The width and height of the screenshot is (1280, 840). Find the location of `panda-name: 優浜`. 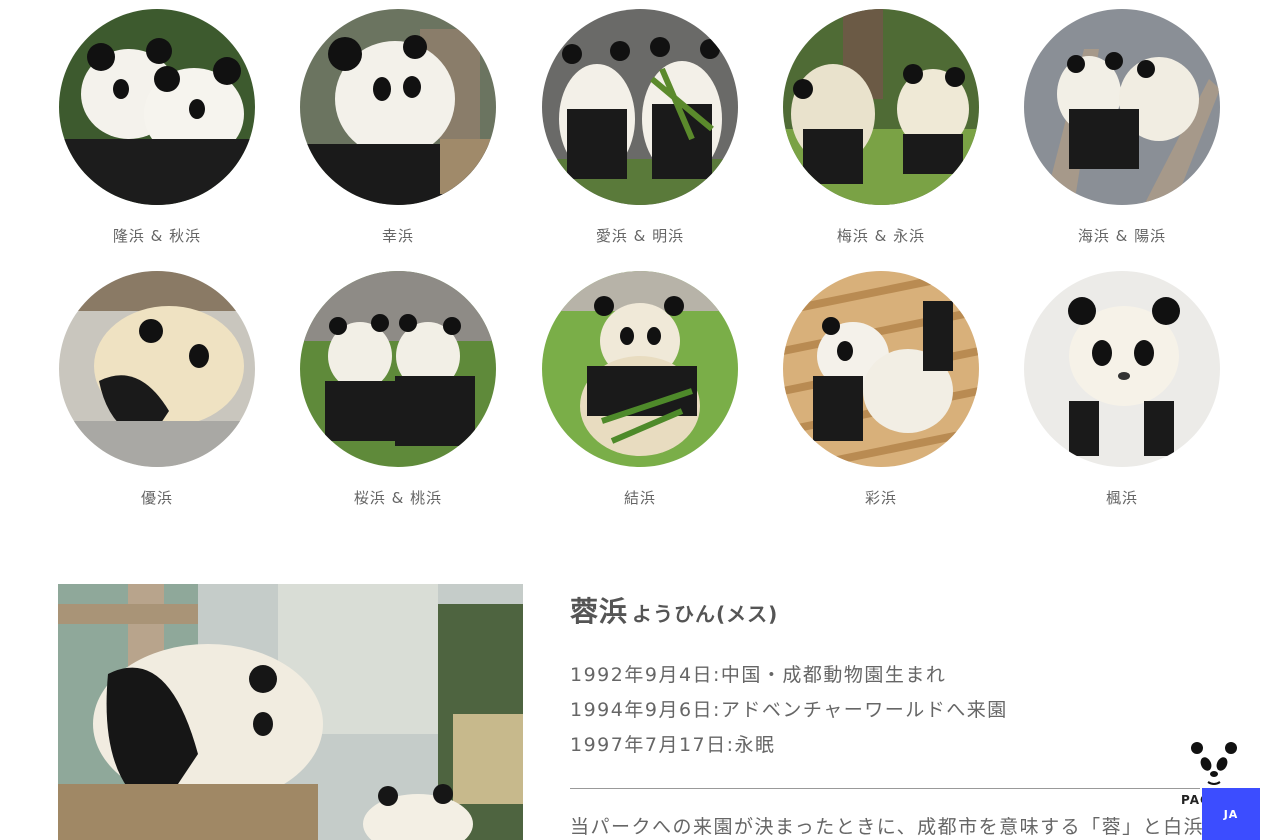

panda-name: 優浜 is located at coordinates (156, 498).